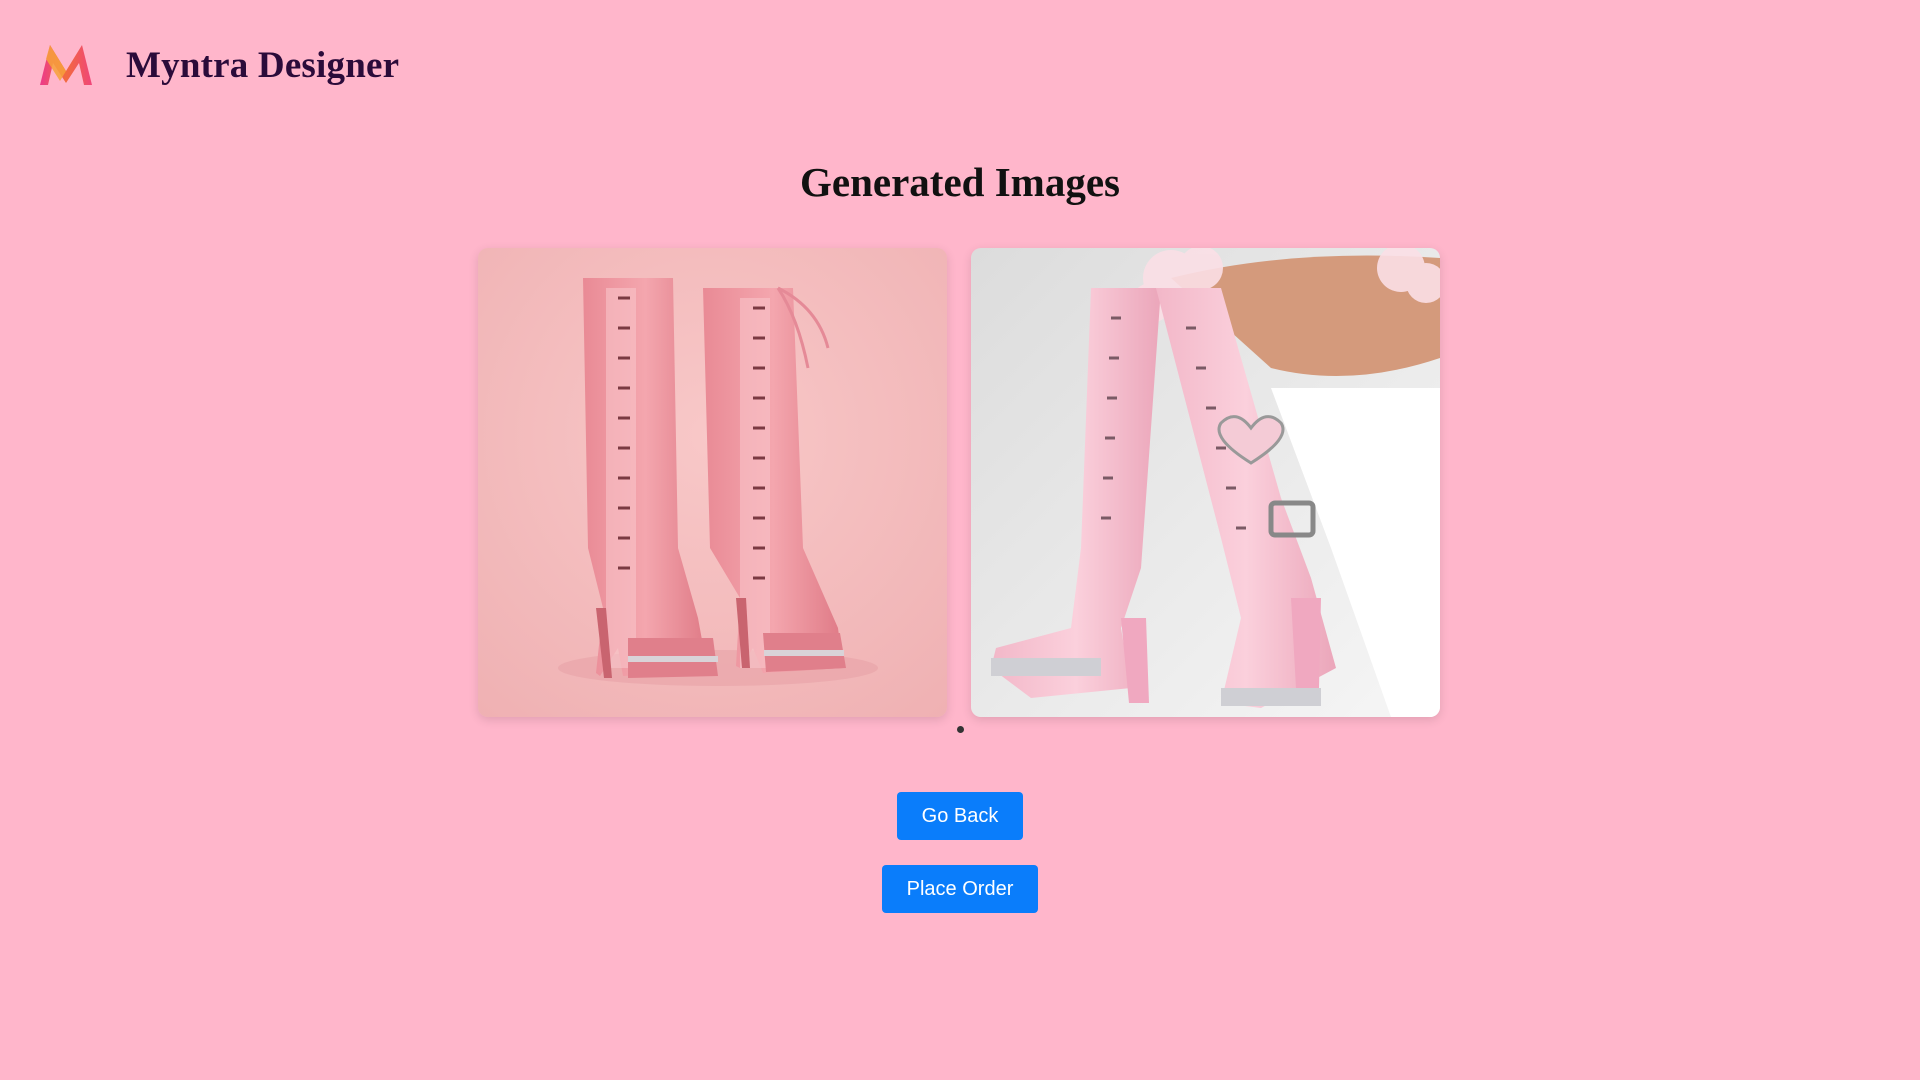 The image size is (1920, 1080). Describe the element at coordinates (960, 889) in the screenshot. I see `place-order-button: Place Order` at that location.